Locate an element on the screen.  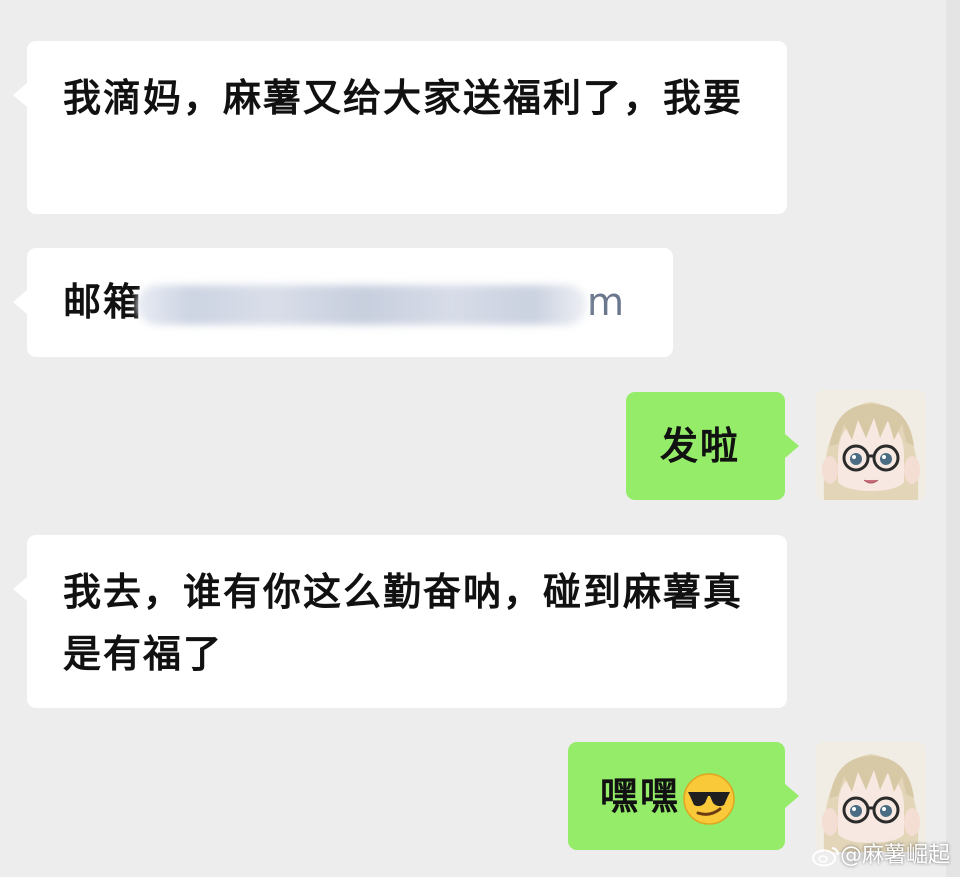
redacted-email-mask is located at coordinates (362, 304).